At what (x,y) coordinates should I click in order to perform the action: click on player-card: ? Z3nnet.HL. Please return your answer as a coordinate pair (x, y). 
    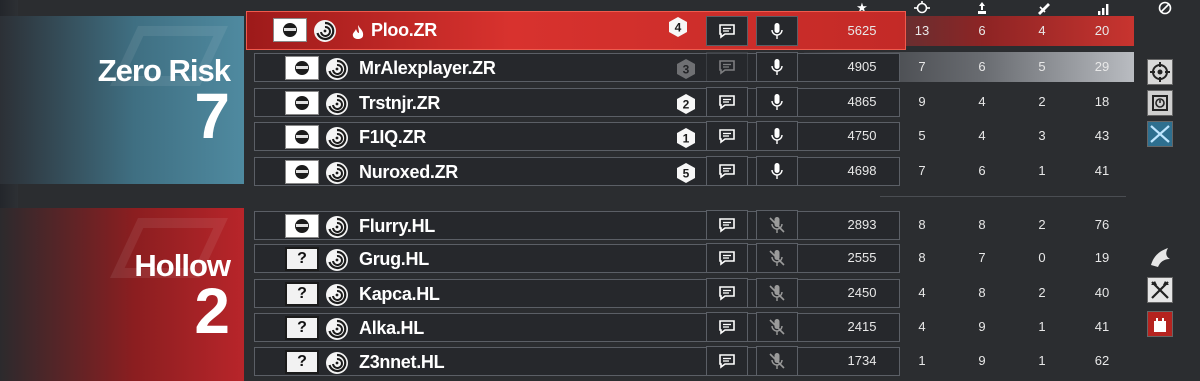
    Looking at the image, I should click on (577, 361).